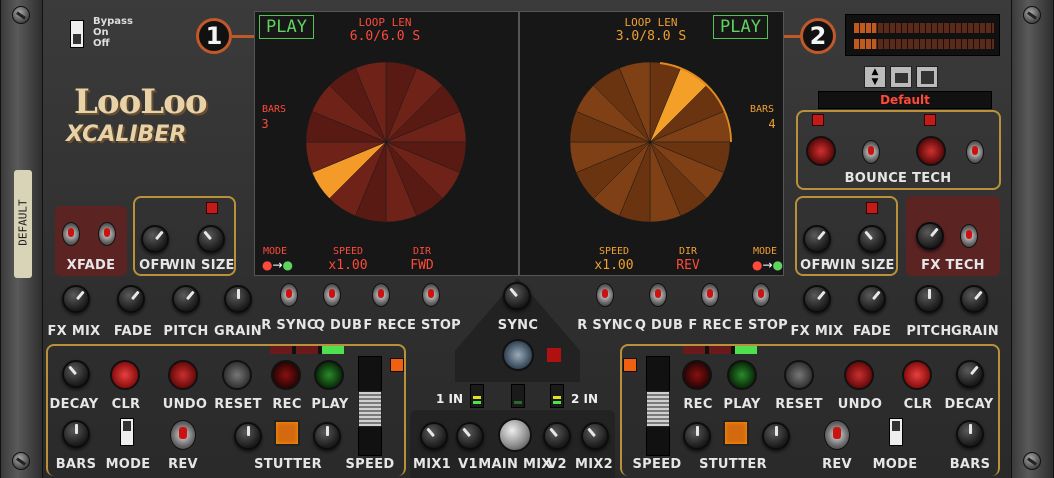 This screenshot has width=1054, height=478. I want to click on left-winsize-label: WIN SIZE, so click(200, 265).